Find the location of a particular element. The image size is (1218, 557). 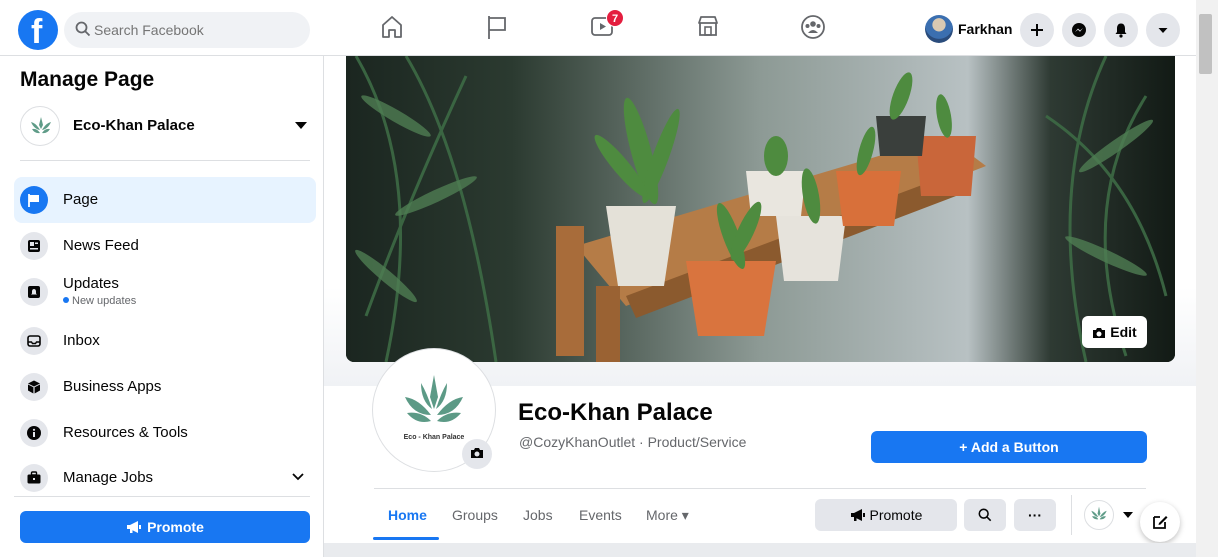

promote-page-button: Promote is located at coordinates (886, 515).